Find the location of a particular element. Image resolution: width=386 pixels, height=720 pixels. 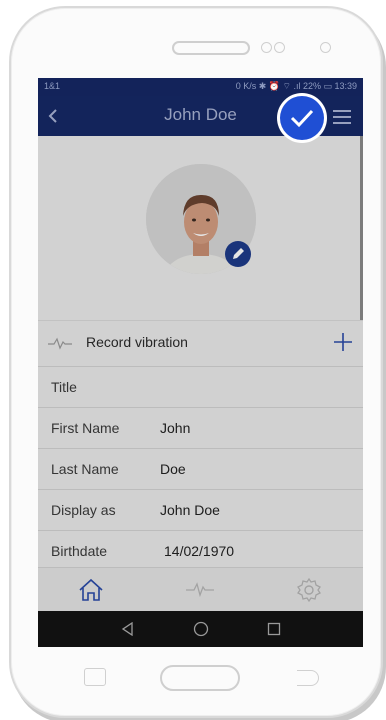

bottom-navigation is located at coordinates (200, 589).